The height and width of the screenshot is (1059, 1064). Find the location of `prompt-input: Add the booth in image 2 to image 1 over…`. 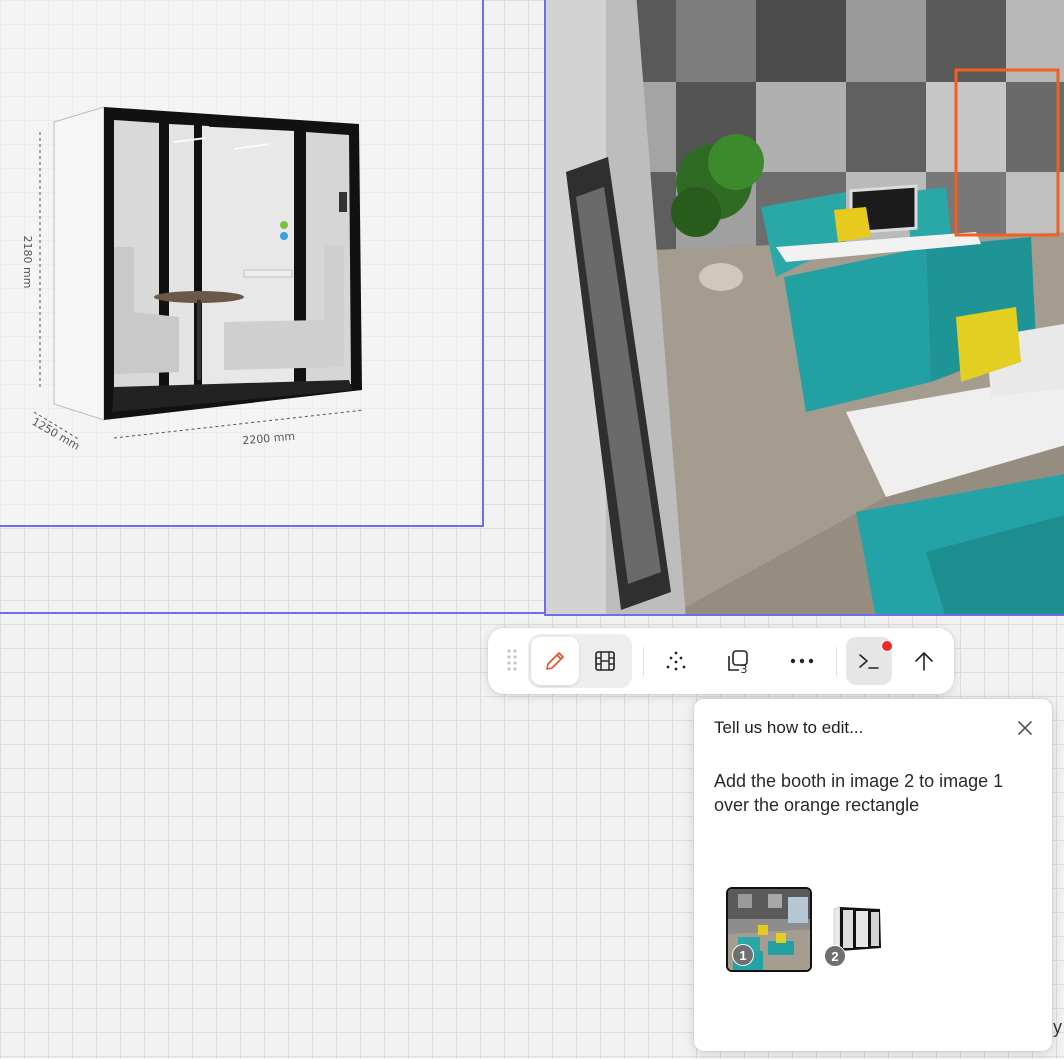

prompt-input: Add the booth in image 2 to image 1 over… is located at coordinates (877, 793).